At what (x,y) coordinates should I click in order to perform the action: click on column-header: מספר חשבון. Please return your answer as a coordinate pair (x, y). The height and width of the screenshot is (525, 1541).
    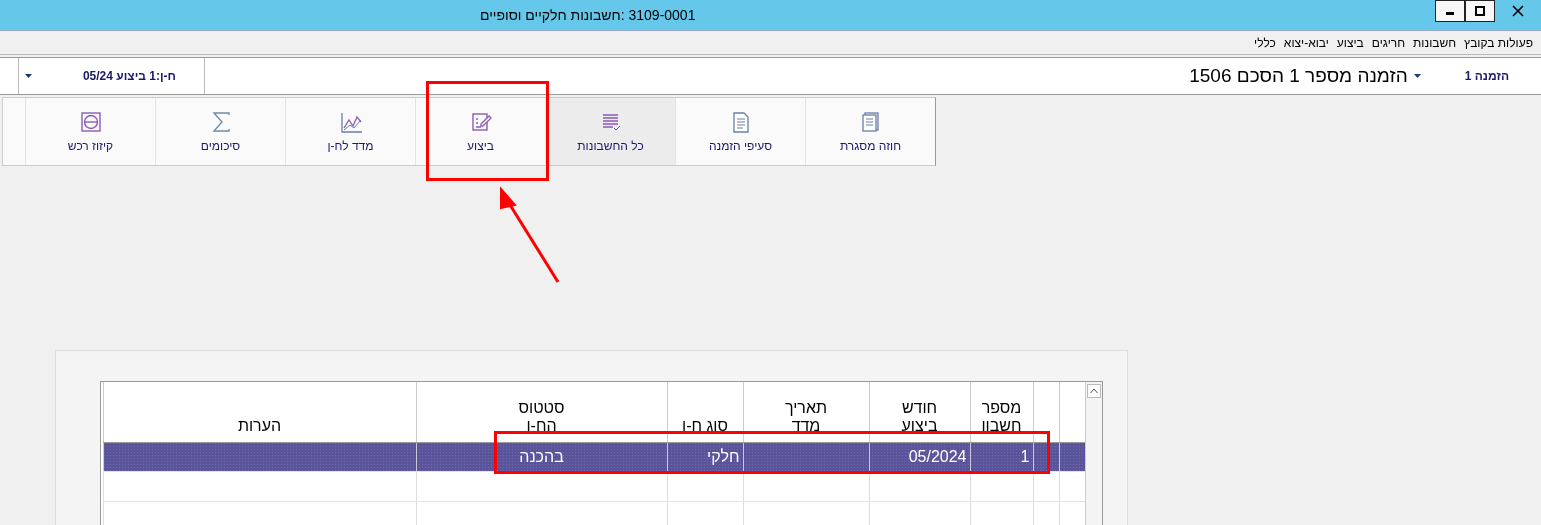
    Looking at the image, I should click on (1001, 412).